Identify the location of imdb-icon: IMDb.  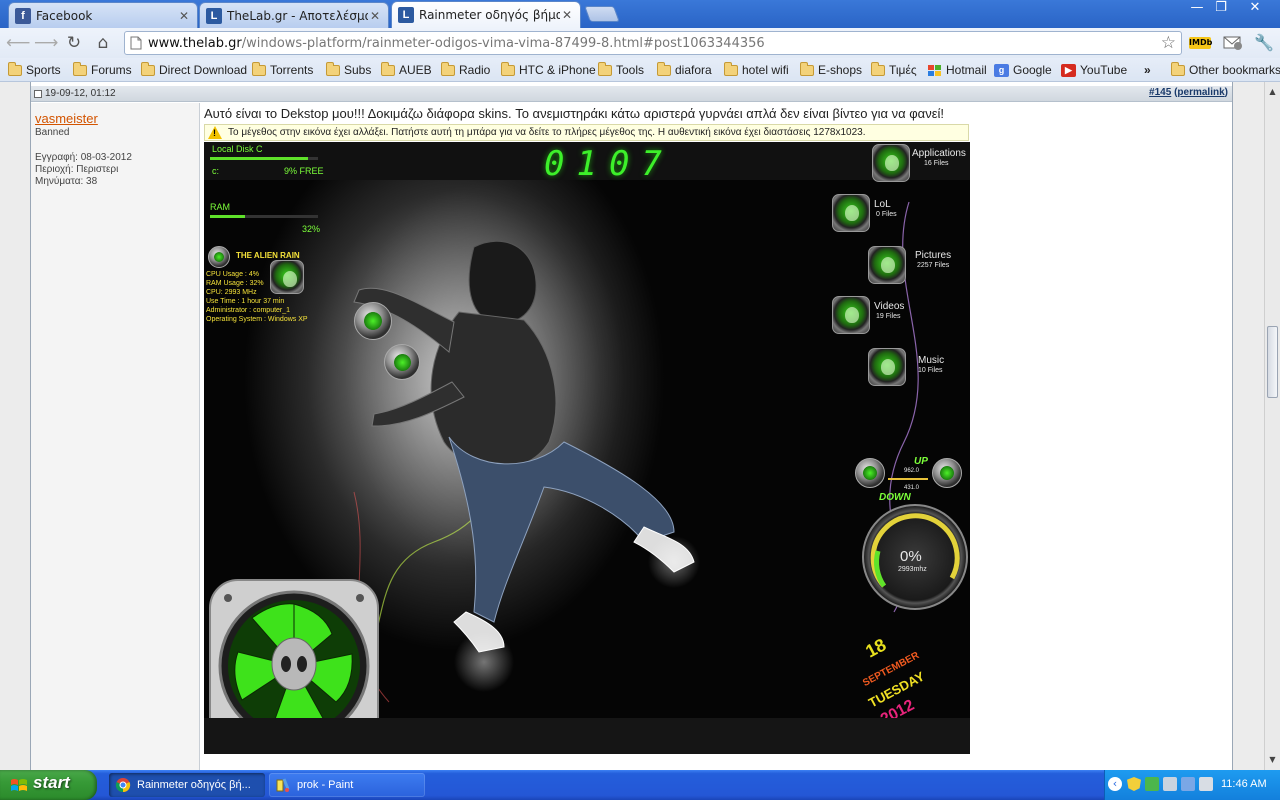
(1200, 43).